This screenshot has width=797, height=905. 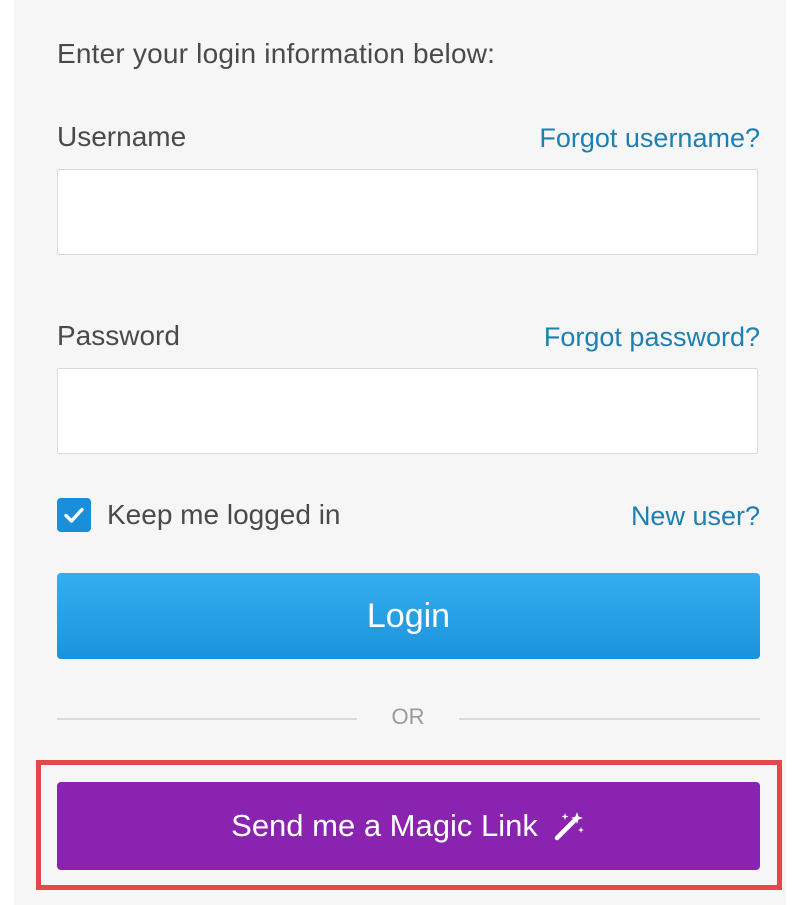 What do you see at coordinates (207, 719) in the screenshot?
I see `divider-left` at bounding box center [207, 719].